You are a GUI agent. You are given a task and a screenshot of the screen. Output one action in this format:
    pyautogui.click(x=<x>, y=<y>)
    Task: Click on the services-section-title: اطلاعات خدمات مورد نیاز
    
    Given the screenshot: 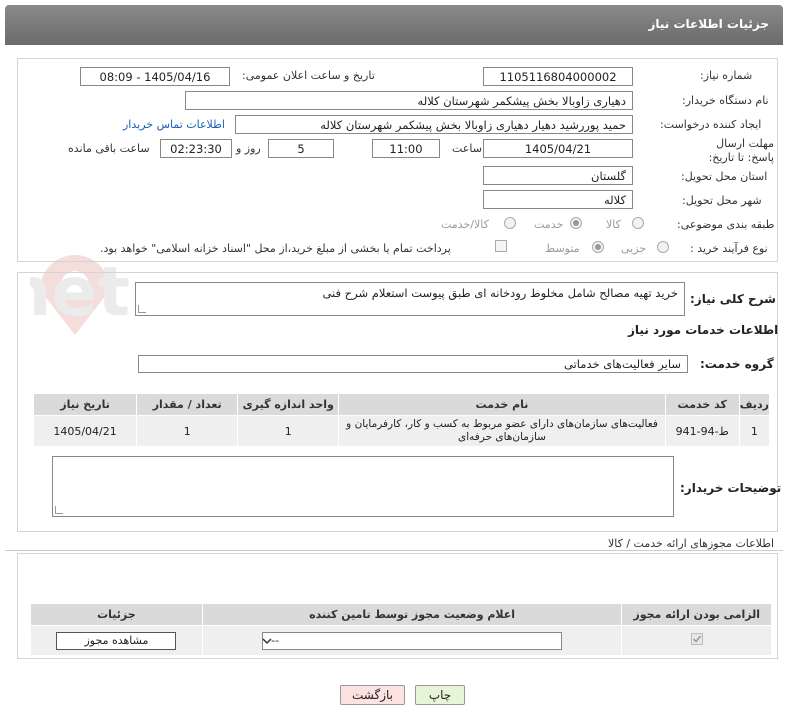 What is the action you would take?
    pyautogui.click(x=703, y=330)
    